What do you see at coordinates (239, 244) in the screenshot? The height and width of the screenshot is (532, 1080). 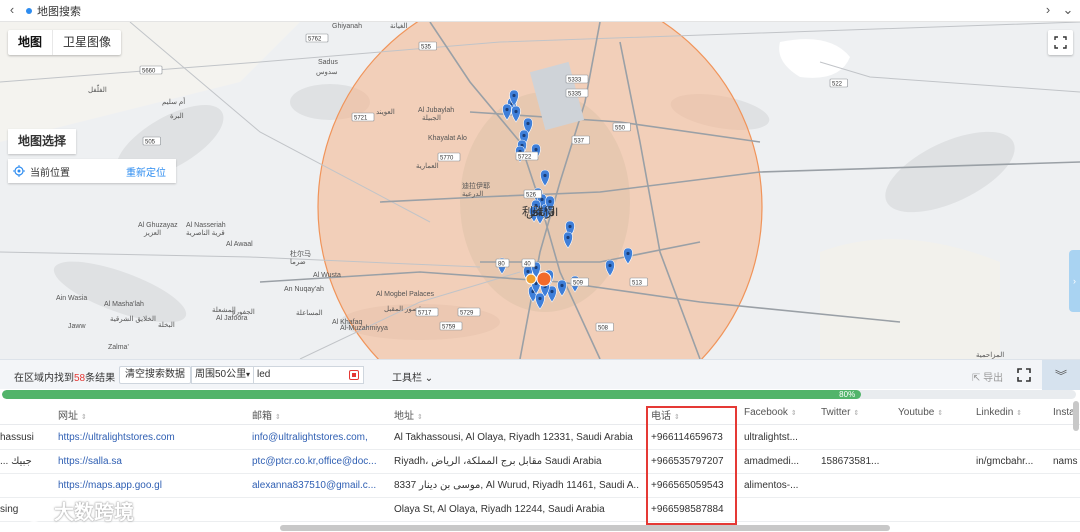 I see `place-label: Al Awaal` at bounding box center [239, 244].